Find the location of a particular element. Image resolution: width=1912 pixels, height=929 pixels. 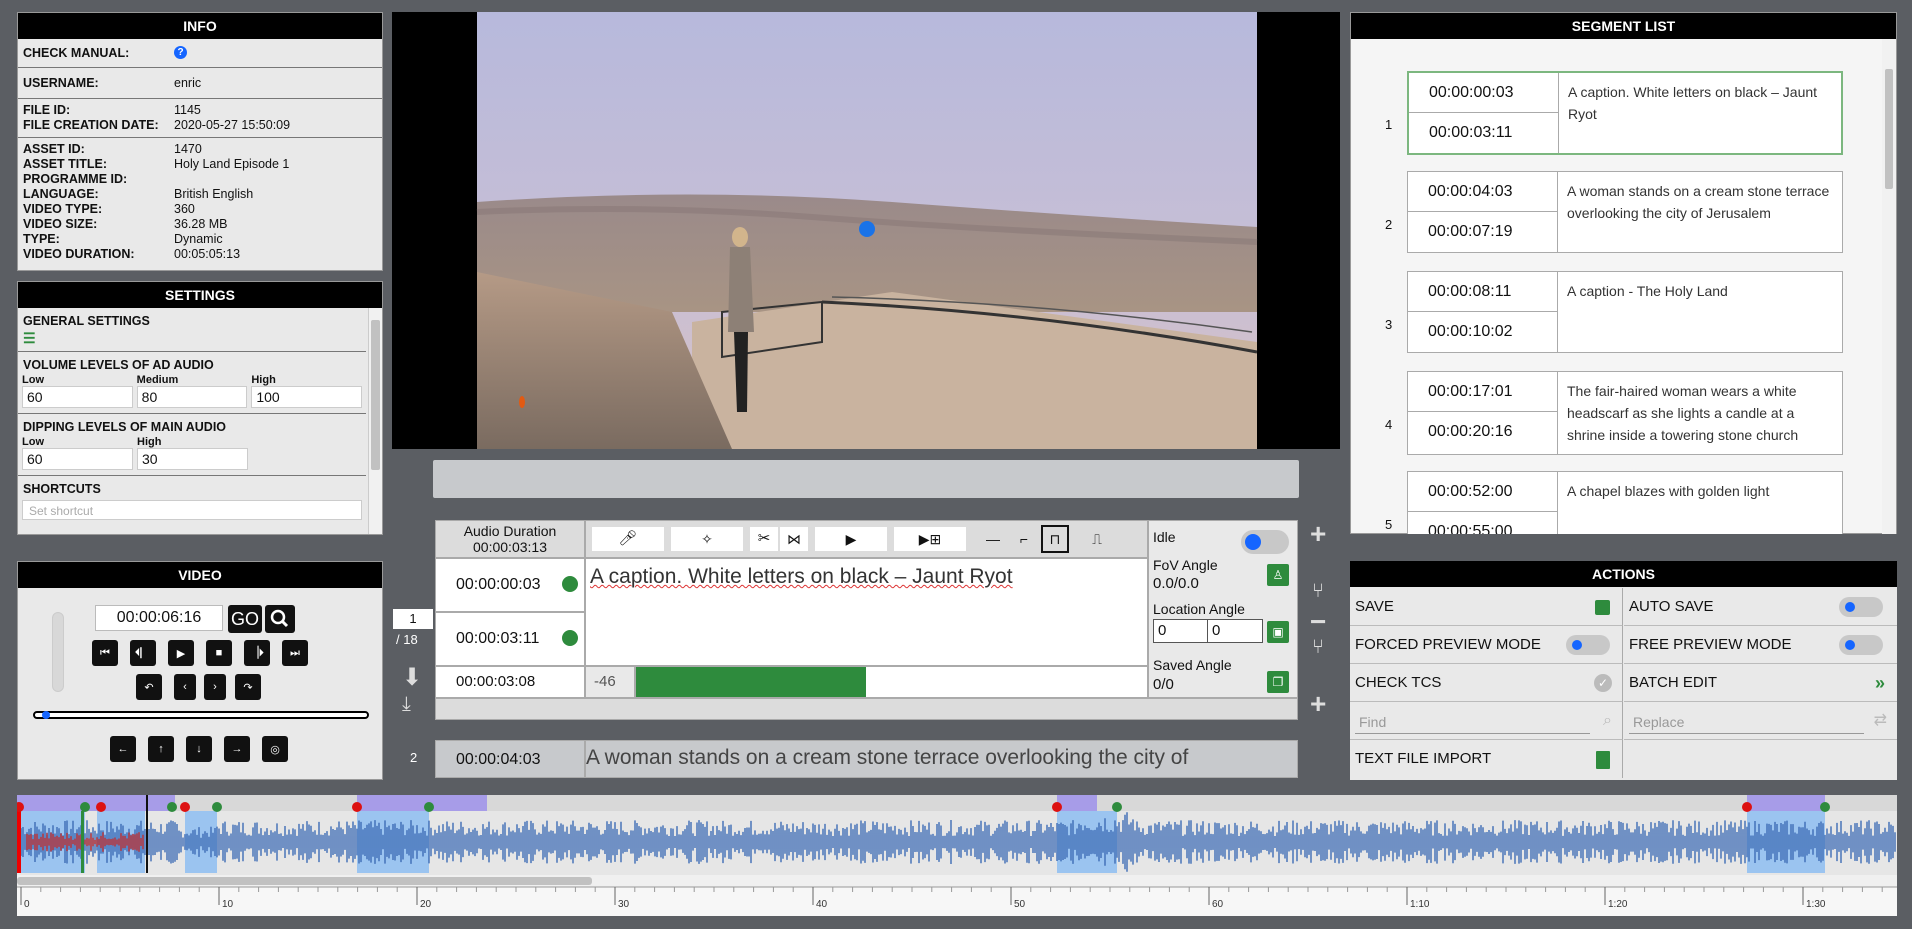

segment-in: 00:00:17:01 is located at coordinates (1482, 392).